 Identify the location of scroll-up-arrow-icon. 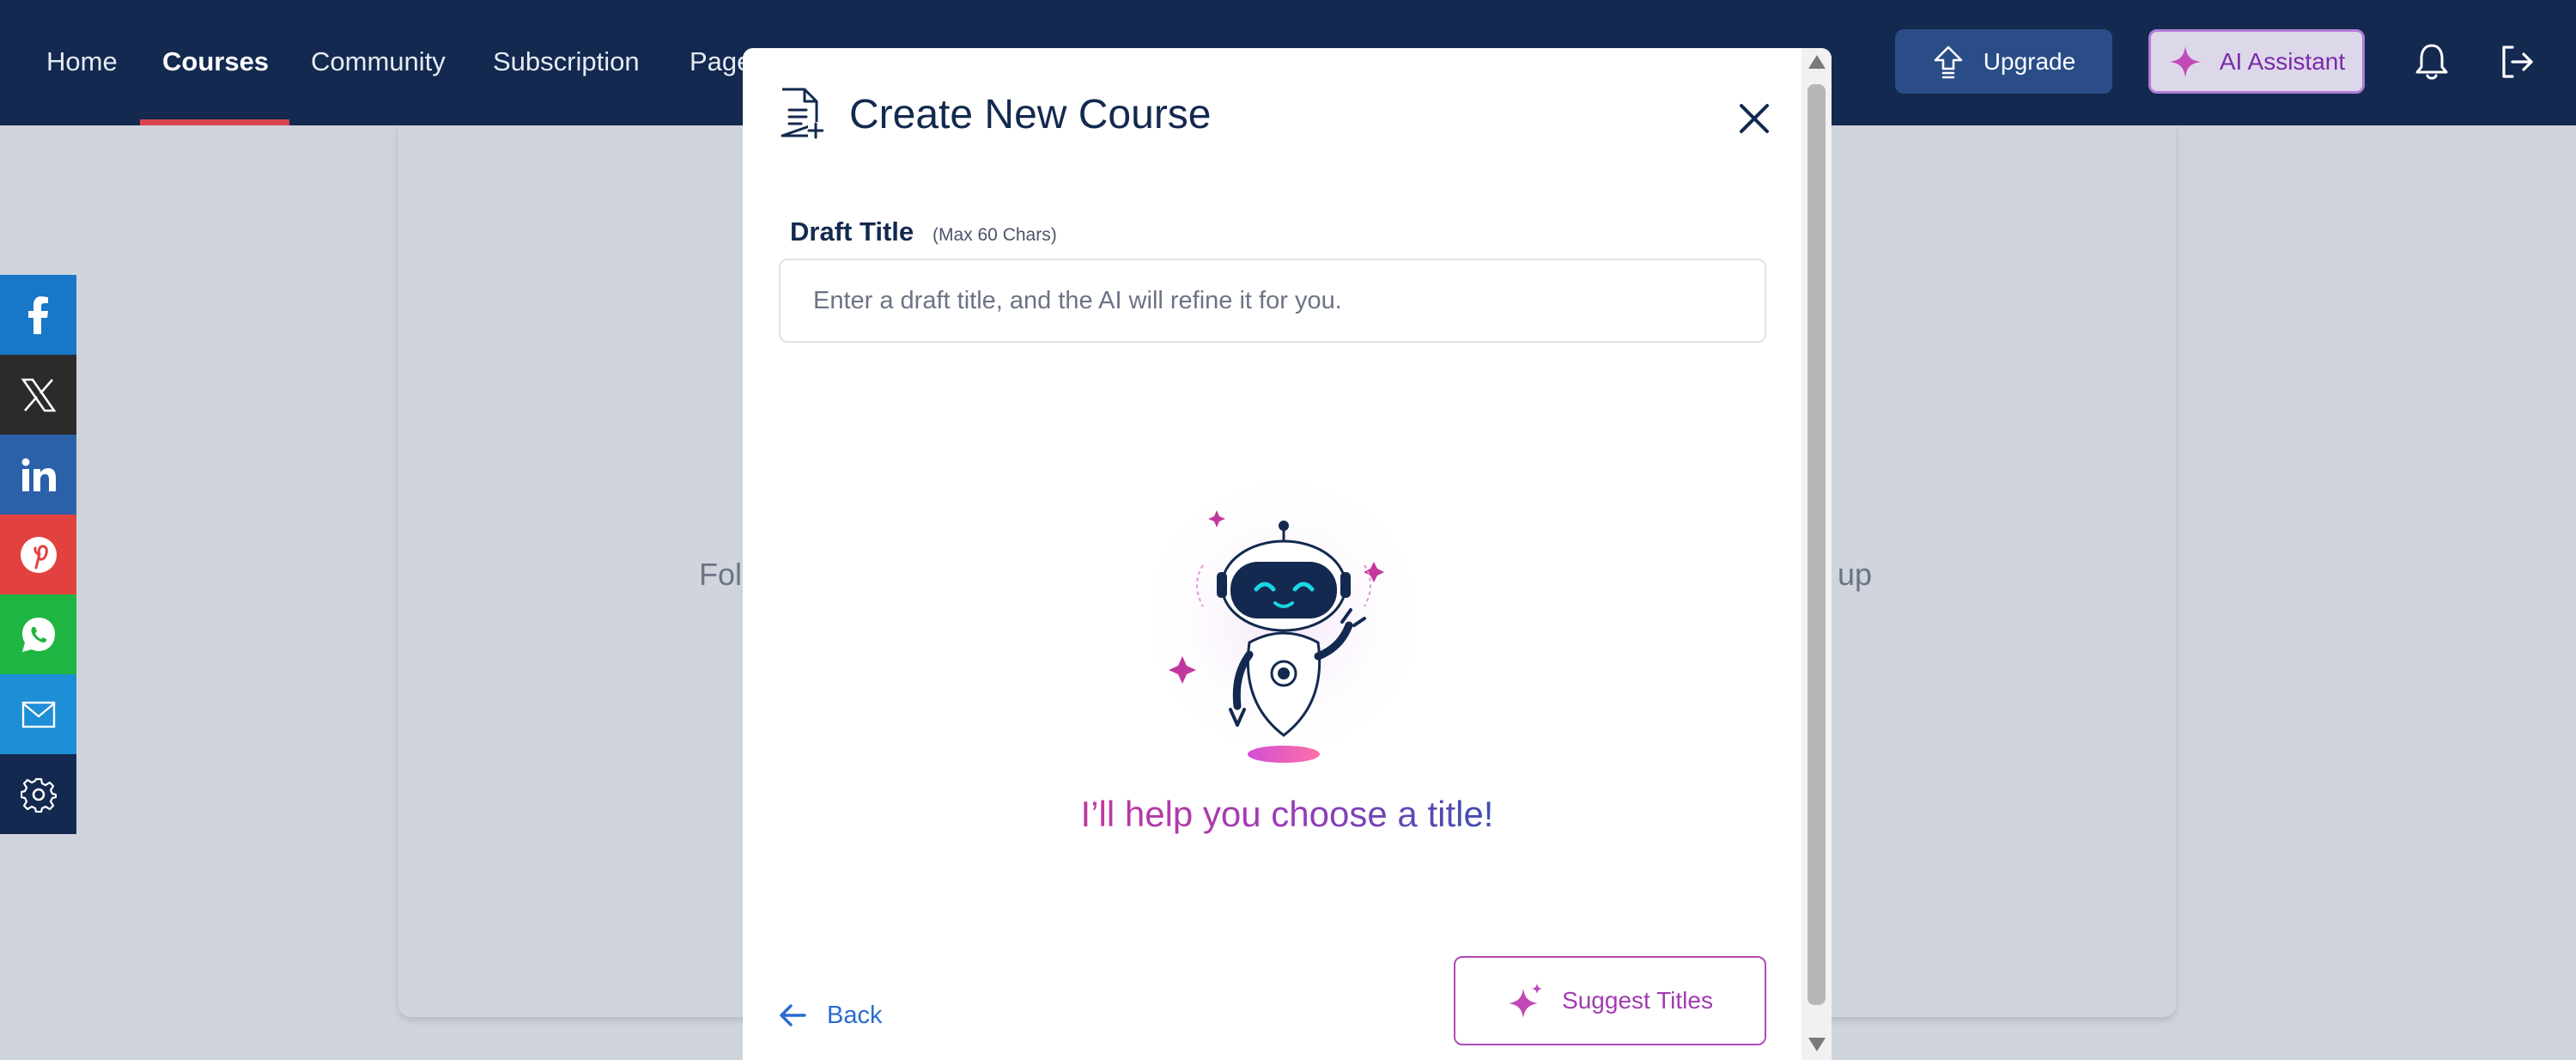
(1817, 62).